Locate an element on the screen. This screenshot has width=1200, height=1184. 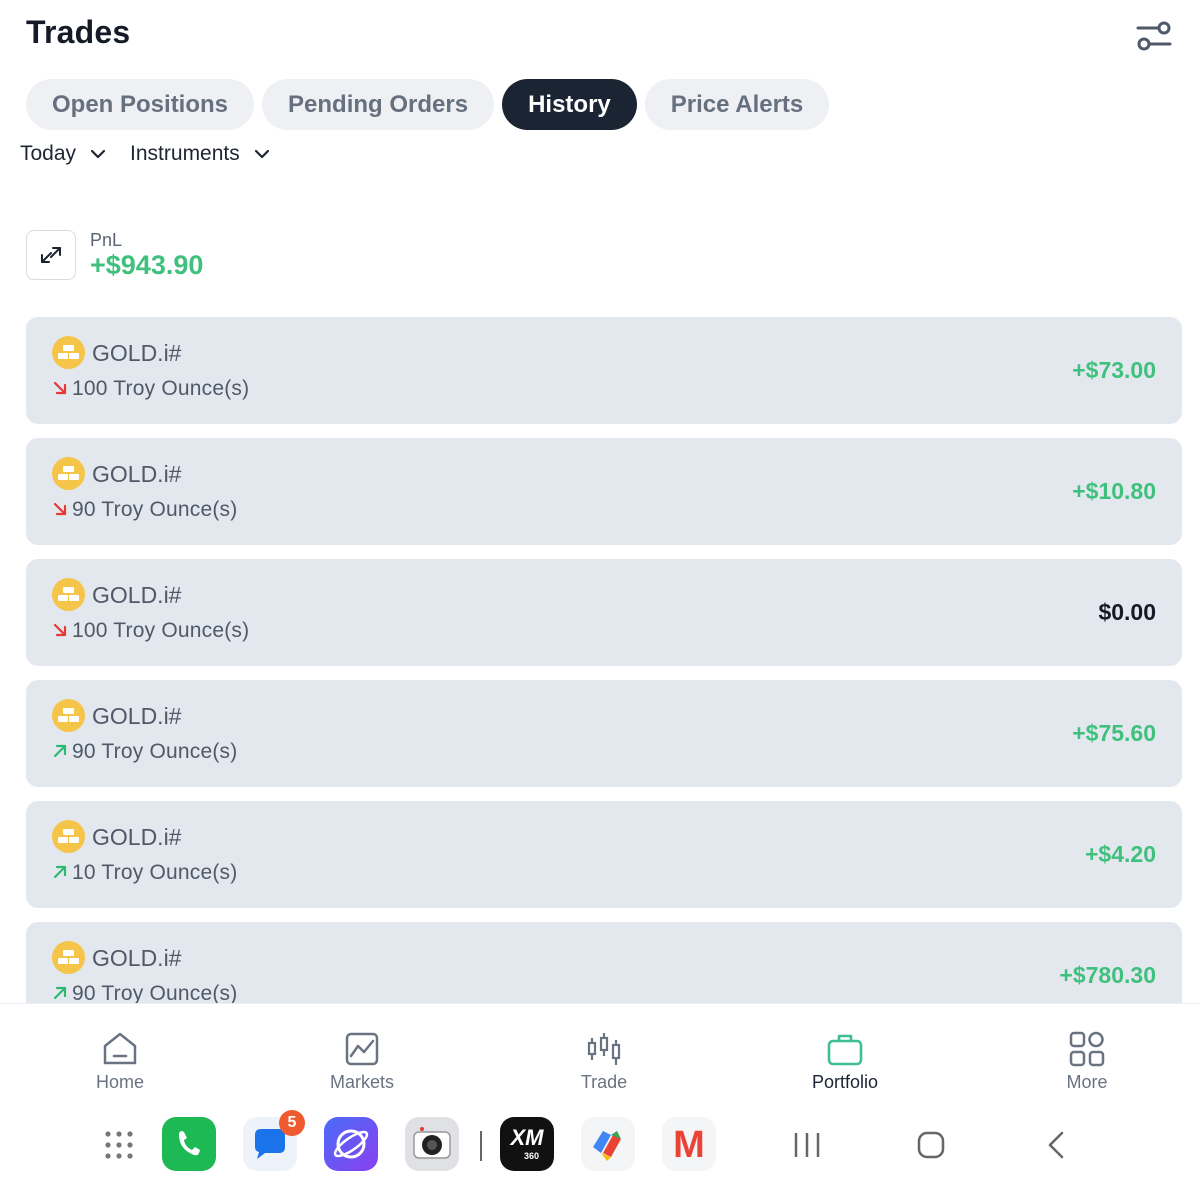
phone-app-icon is located at coordinates (189, 1144).